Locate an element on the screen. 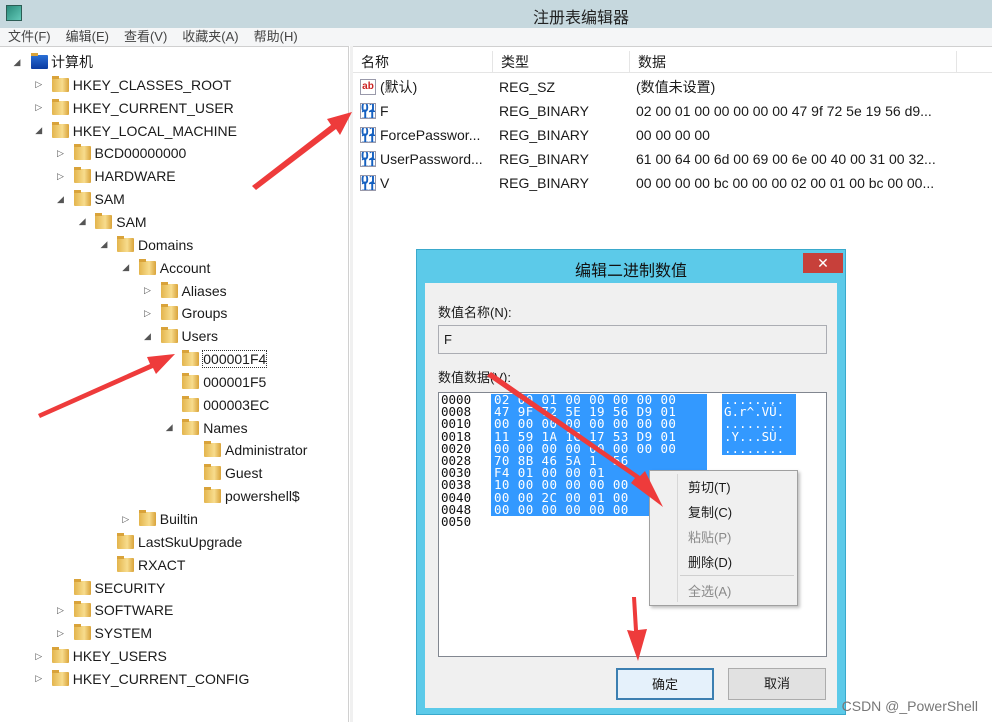 Image resolution: width=992 pixels, height=722 pixels. tree-node: ◢ 计算机 is located at coordinates (174, 62).